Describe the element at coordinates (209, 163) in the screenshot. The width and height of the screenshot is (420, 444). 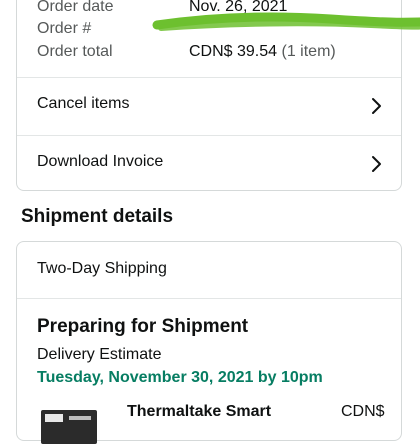
I see `download-invoice-row: Download Invoice` at that location.